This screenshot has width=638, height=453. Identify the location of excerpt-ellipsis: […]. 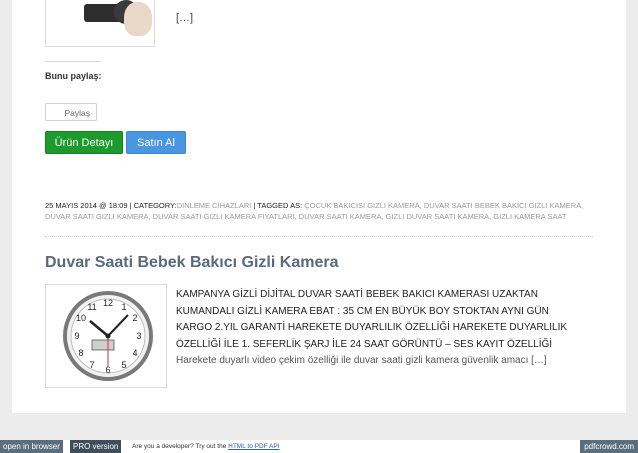
(185, 18).